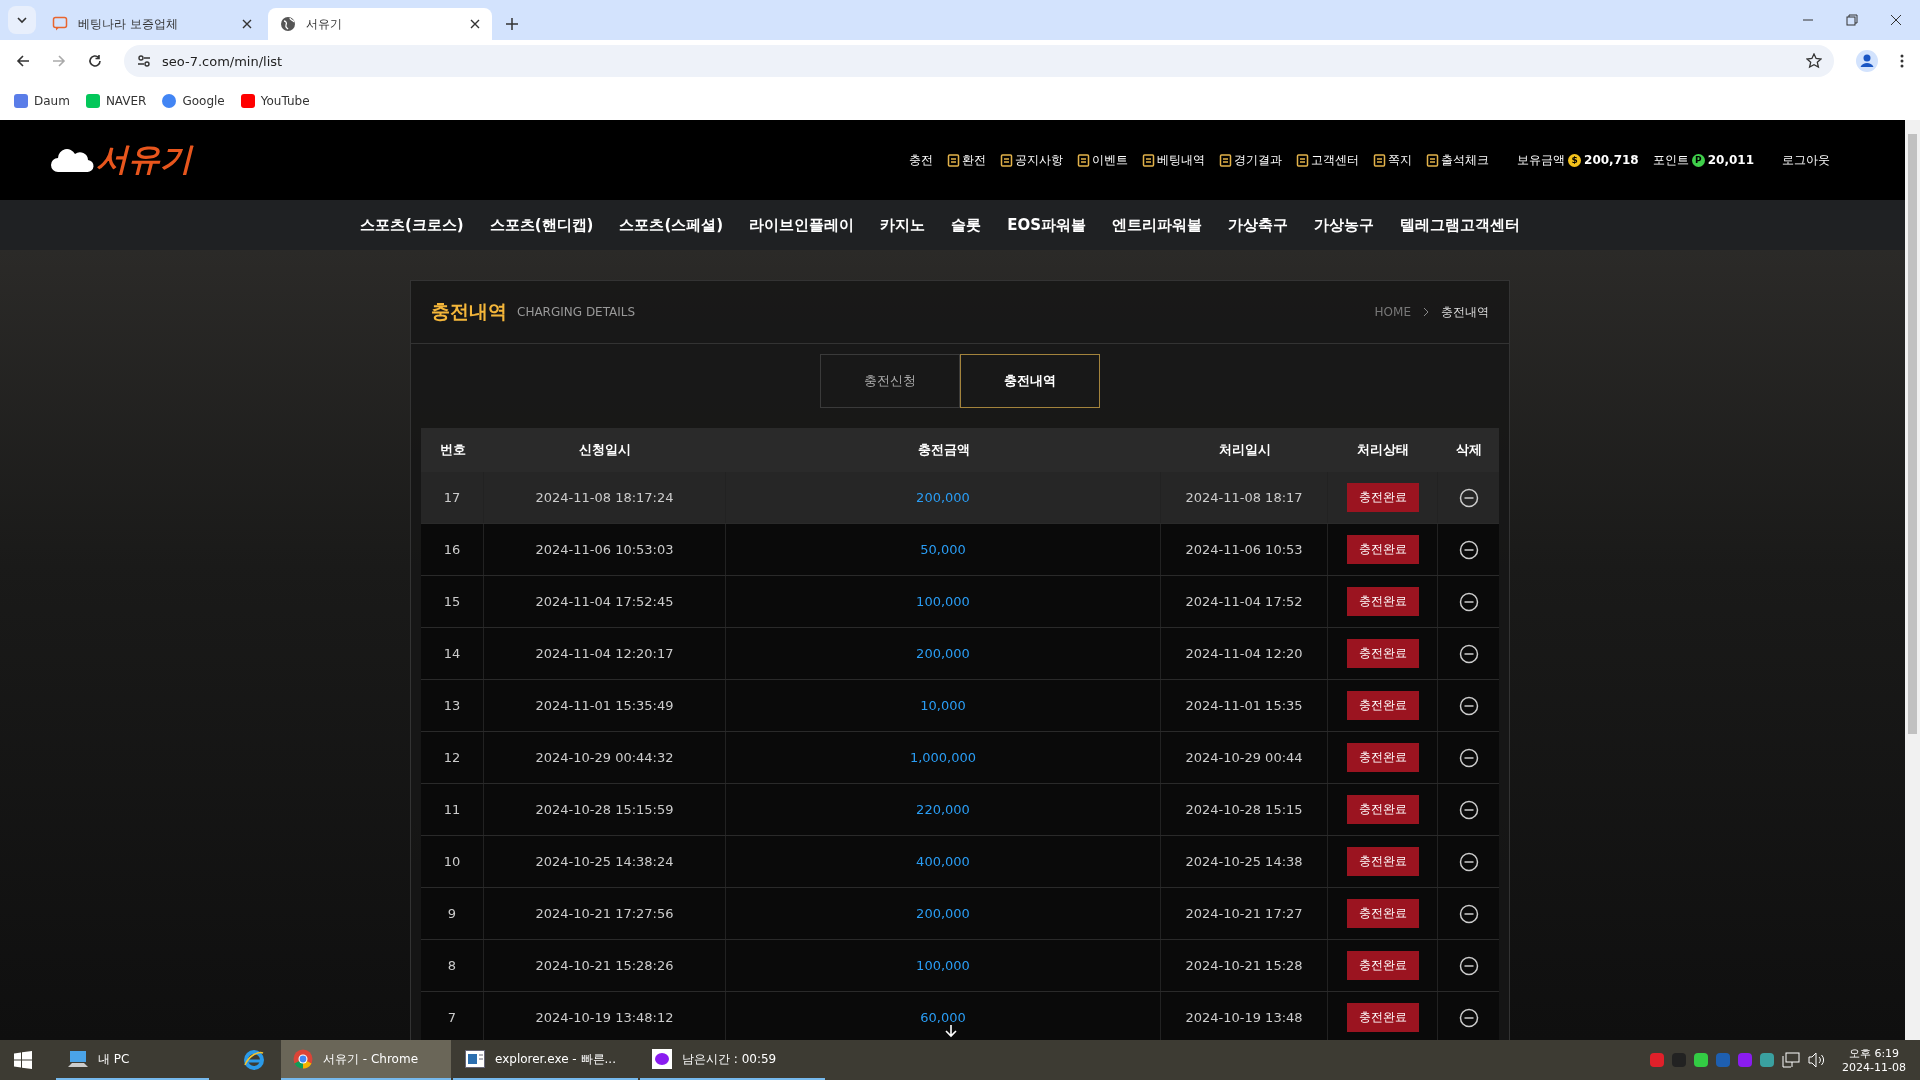 This screenshot has height=1080, width=1920. What do you see at coordinates (1328, 160) in the screenshot?
I see `top-menu-link: 고객센터` at bounding box center [1328, 160].